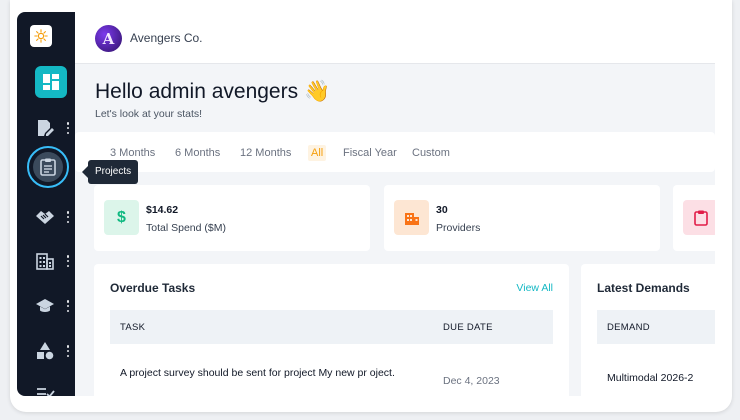 This screenshot has width=740, height=420. Describe the element at coordinates (442, 210) in the screenshot. I see `stat-value: 30` at that location.